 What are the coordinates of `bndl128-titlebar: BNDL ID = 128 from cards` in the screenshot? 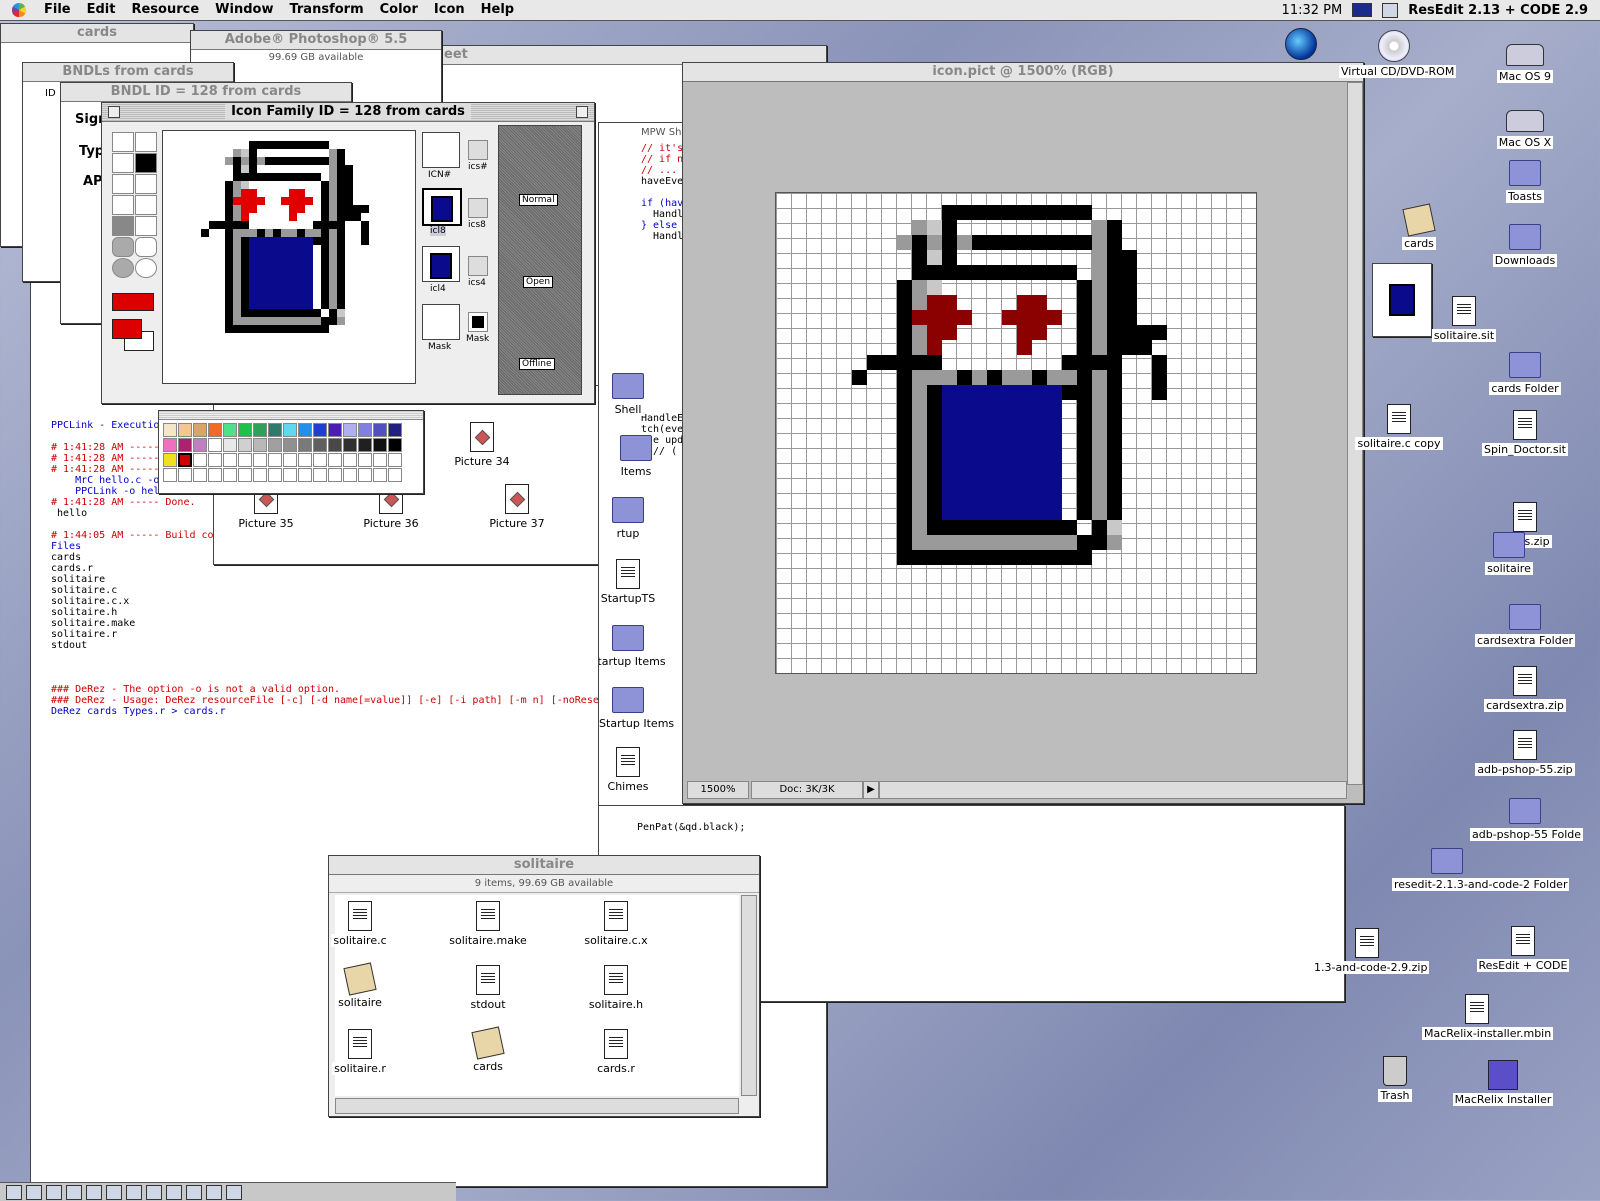 It's located at (206, 92).